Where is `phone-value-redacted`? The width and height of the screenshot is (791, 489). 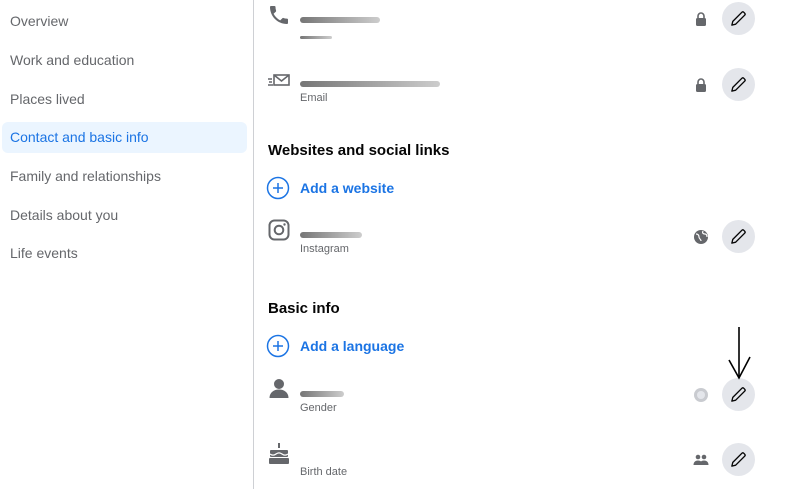
phone-value-redacted is located at coordinates (340, 18).